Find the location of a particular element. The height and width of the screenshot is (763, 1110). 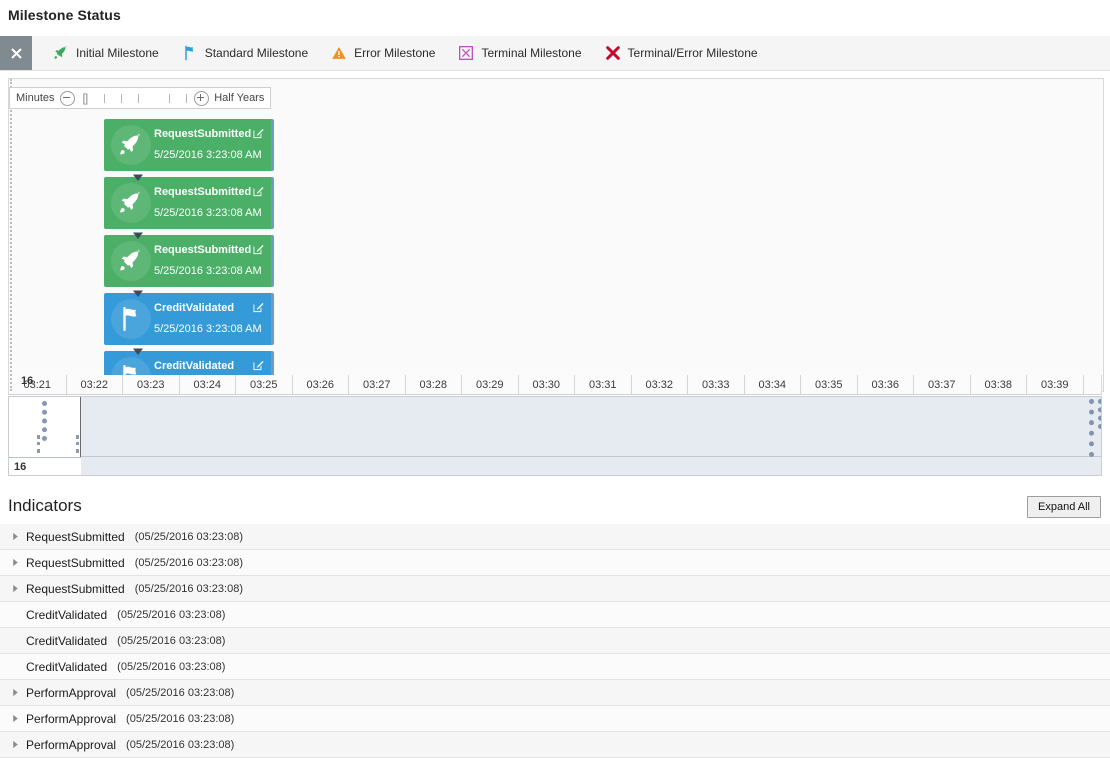

overview-right-grip is located at coordinates (79, 444).